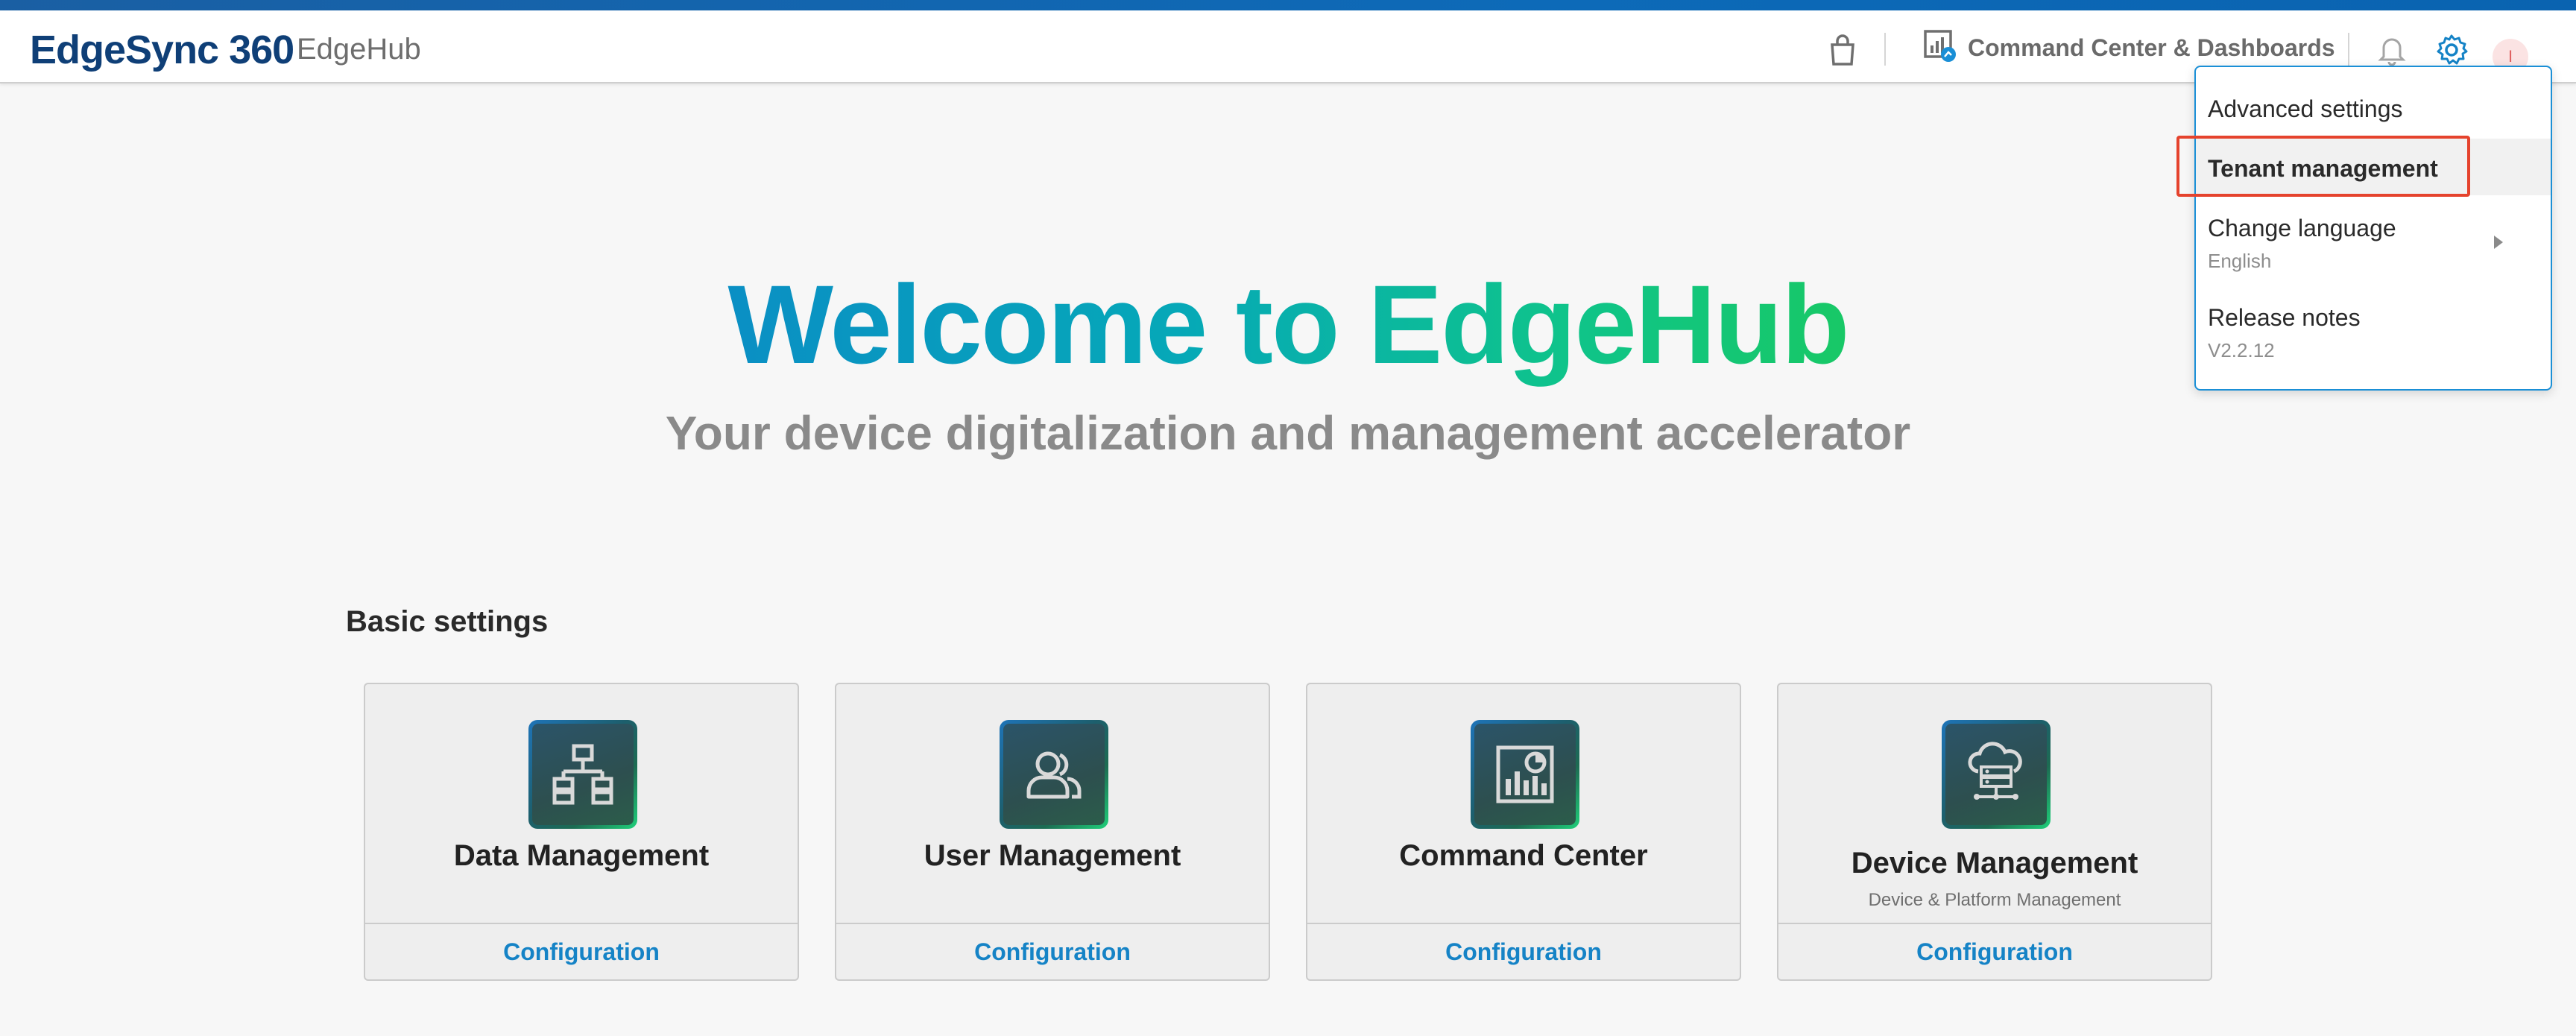  Describe the element at coordinates (162, 50) in the screenshot. I see `brand-logo: EdgeSync 360` at that location.